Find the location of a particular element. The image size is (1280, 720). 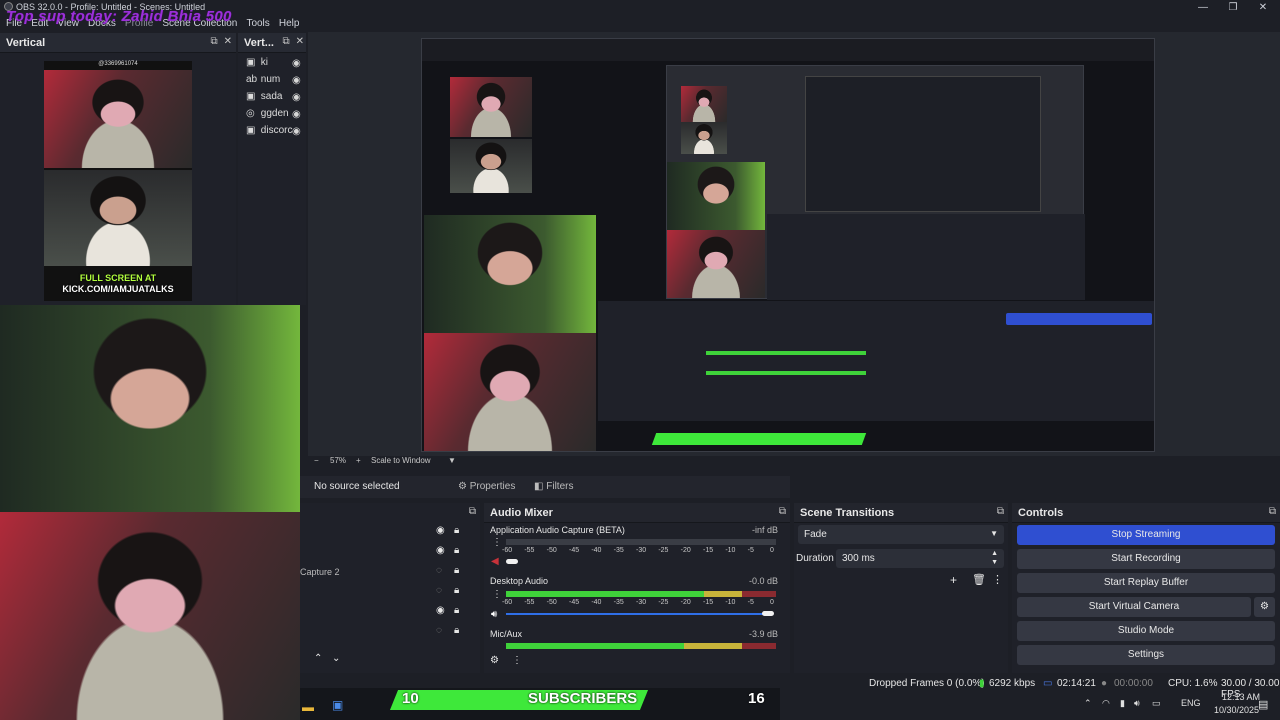

move-down-button: ⌄ is located at coordinates (336, 658).